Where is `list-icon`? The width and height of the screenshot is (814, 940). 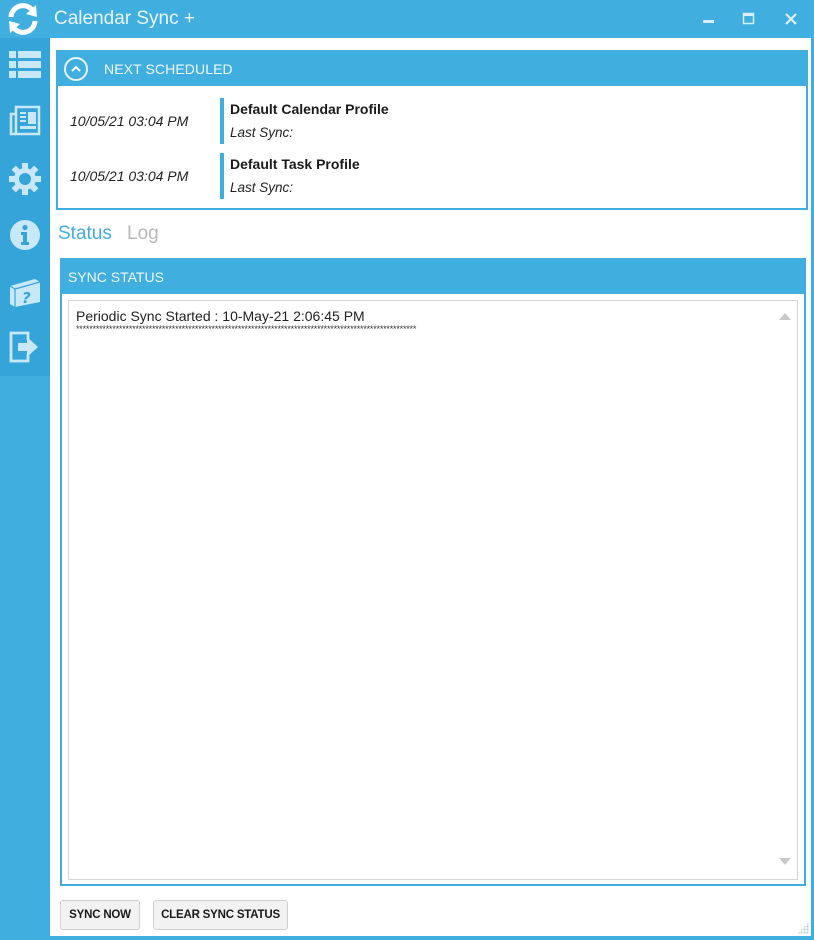 list-icon is located at coordinates (25, 64).